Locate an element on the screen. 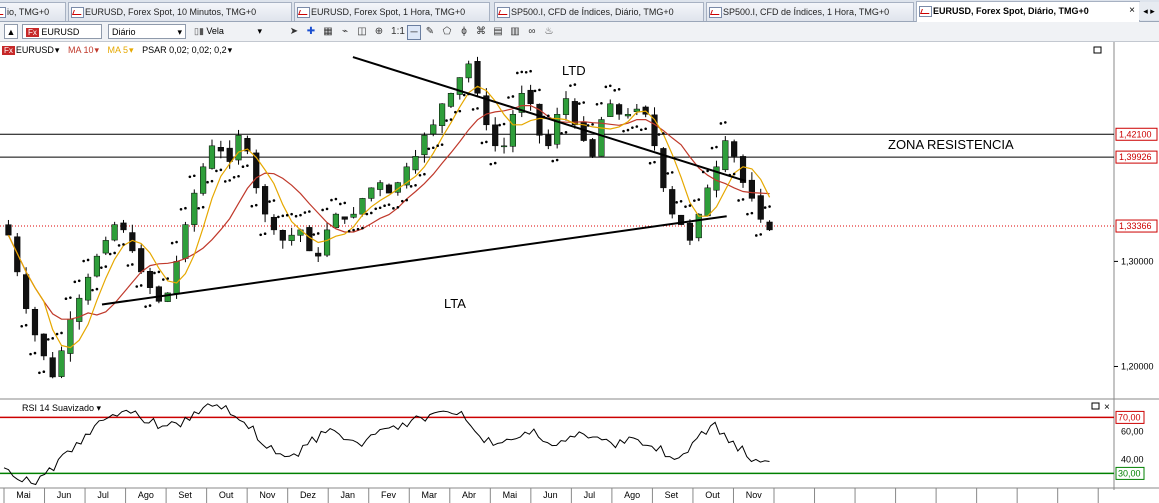 This screenshot has height=503, width=1159. ltd-trendline is located at coordinates (549, 119).